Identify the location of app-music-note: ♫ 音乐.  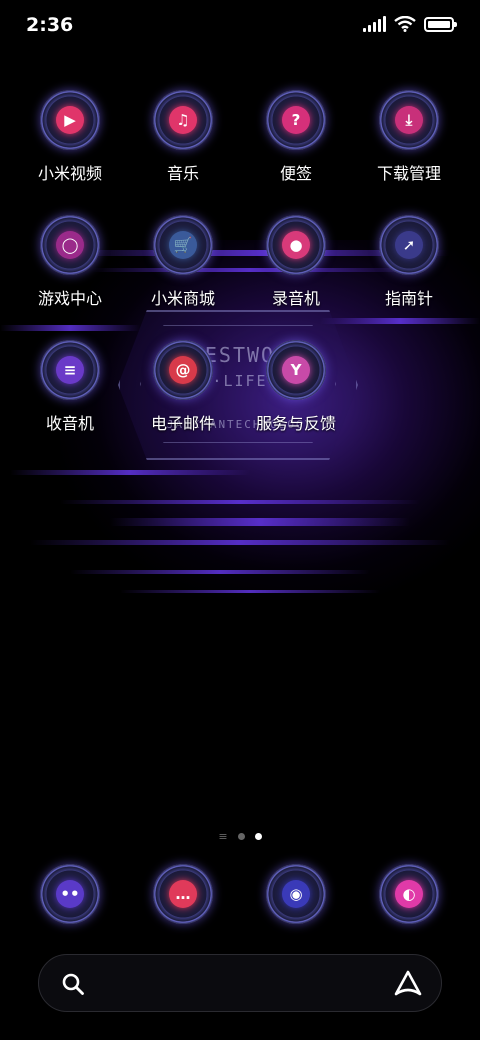
(183, 137).